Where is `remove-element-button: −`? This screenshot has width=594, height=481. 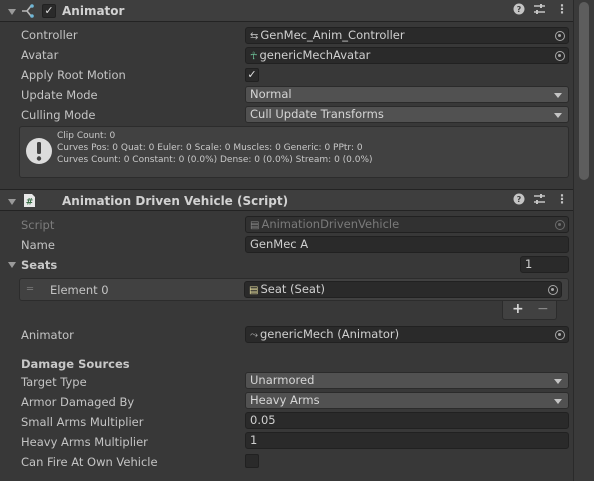 remove-element-button: − is located at coordinates (543, 309).